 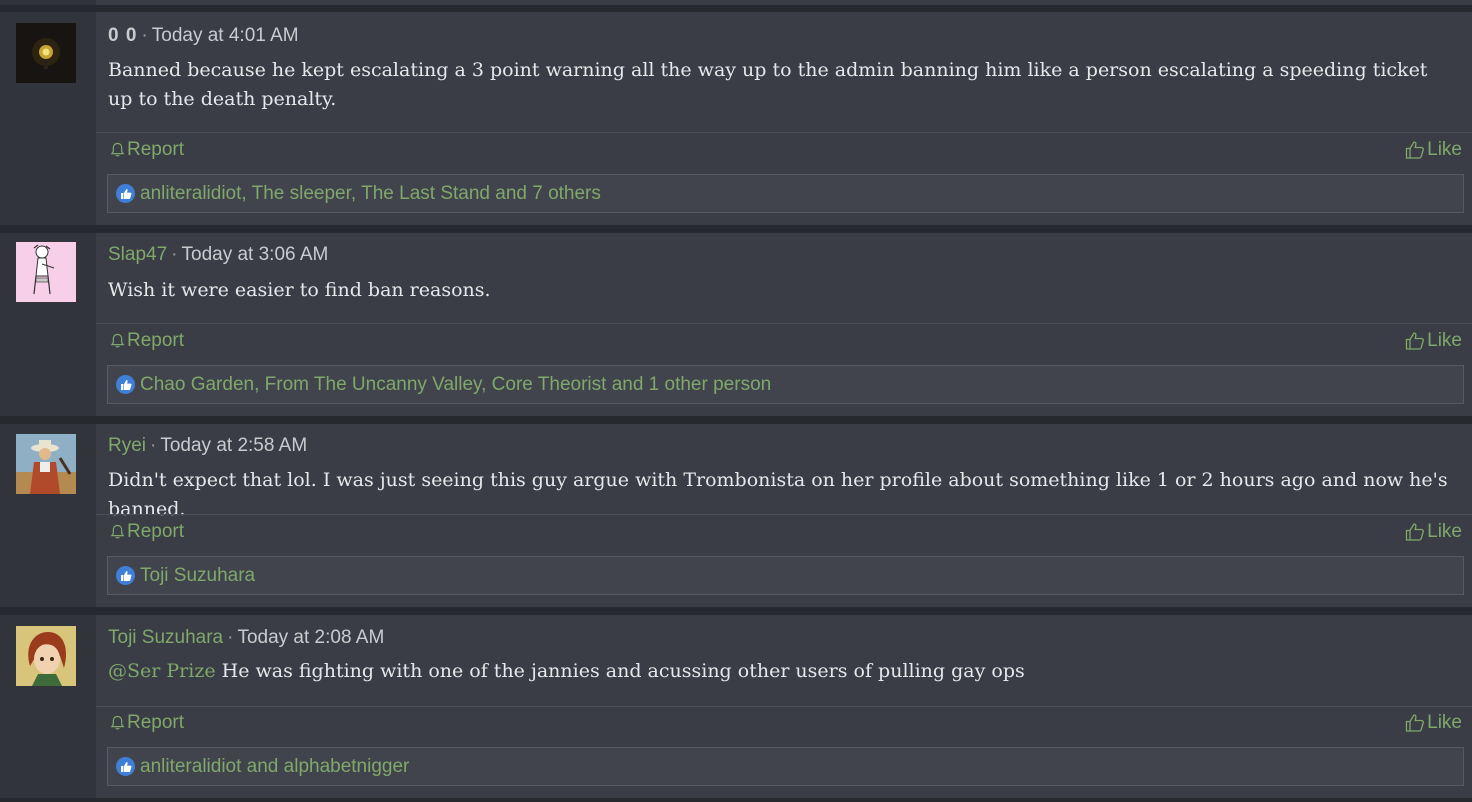 What do you see at coordinates (197, 576) in the screenshot?
I see `reaction-users: Toji Suzuhara` at bounding box center [197, 576].